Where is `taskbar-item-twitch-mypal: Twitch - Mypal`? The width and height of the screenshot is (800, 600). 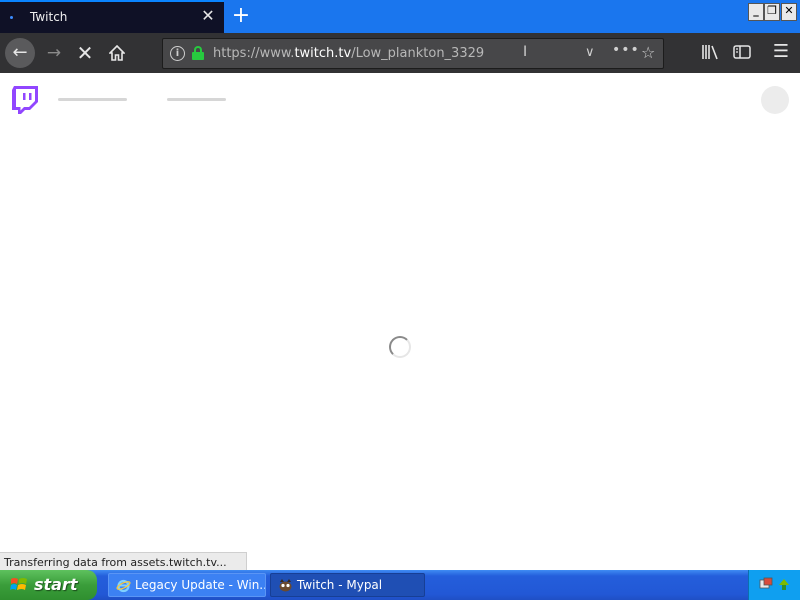
taskbar-item-twitch-mypal: Twitch - Mypal is located at coordinates (347, 585).